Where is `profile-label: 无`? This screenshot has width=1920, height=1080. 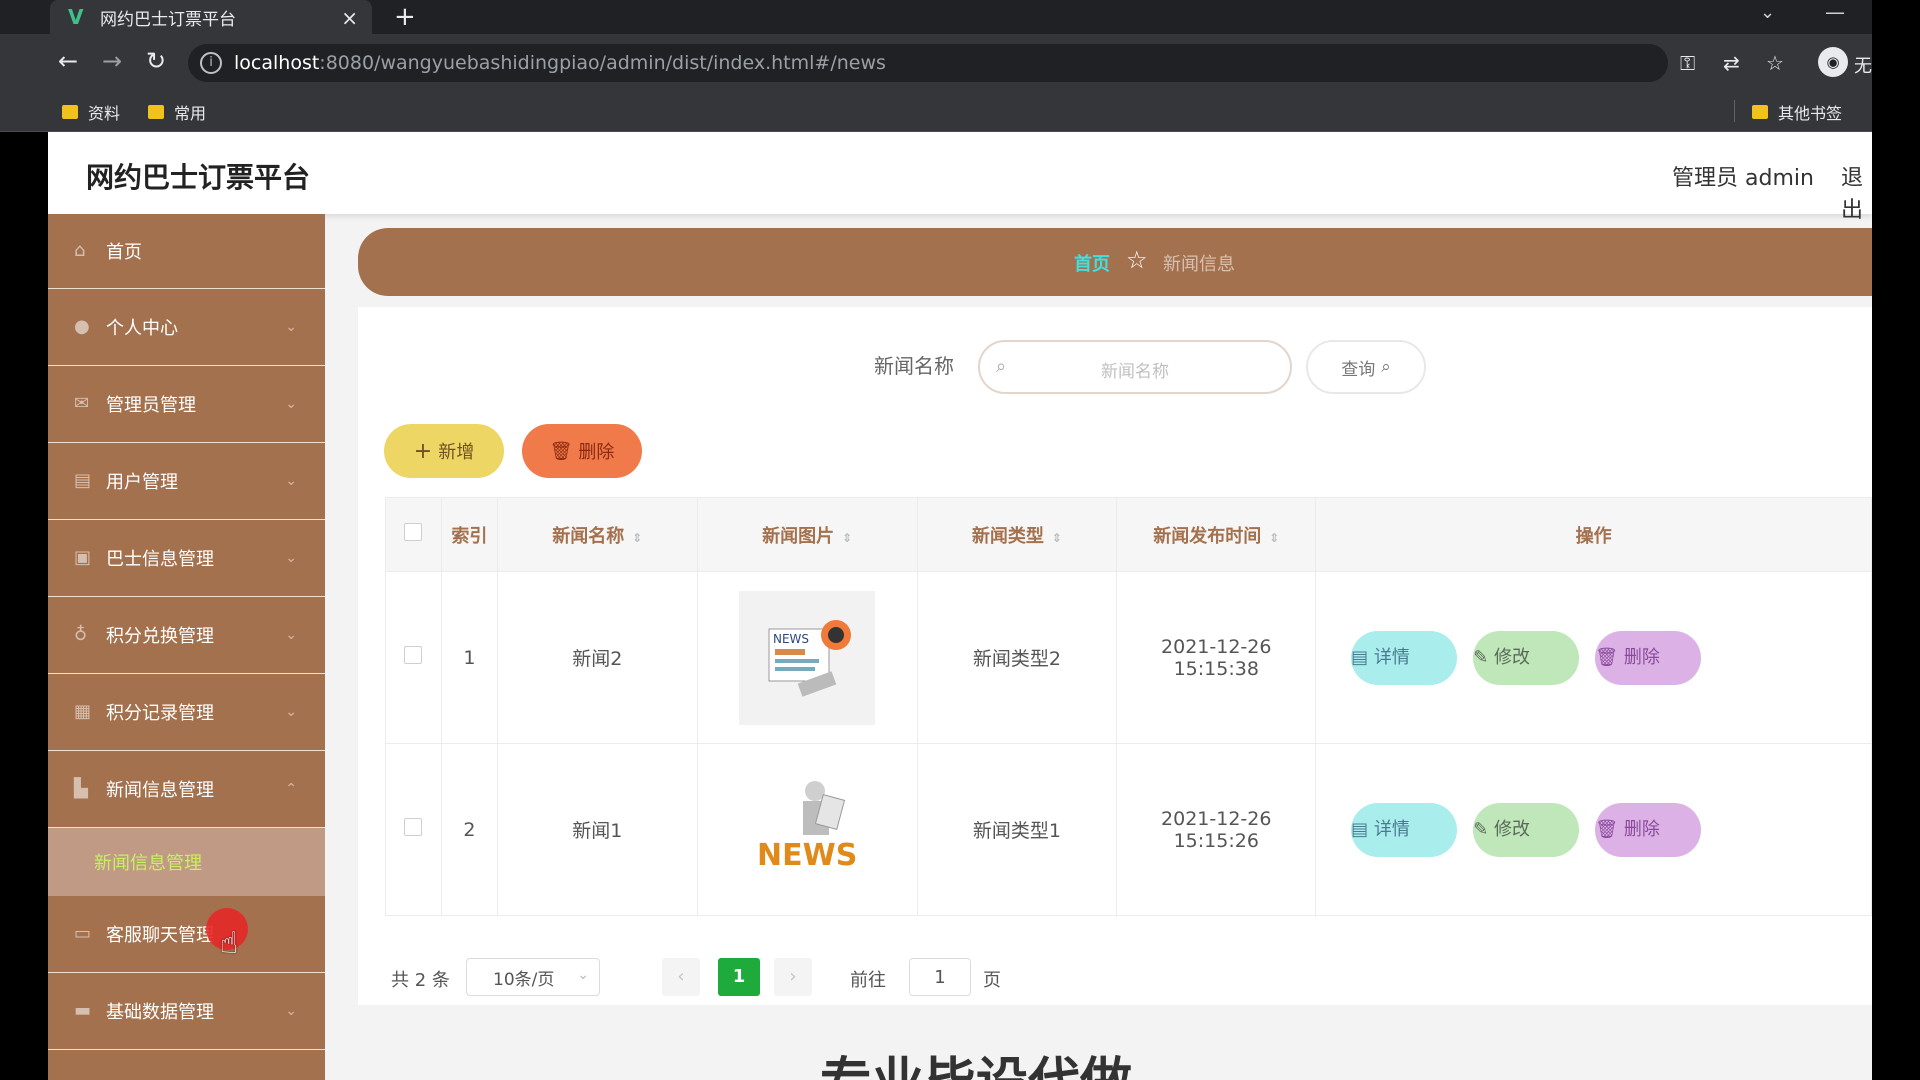
profile-label: 无 is located at coordinates (1863, 66).